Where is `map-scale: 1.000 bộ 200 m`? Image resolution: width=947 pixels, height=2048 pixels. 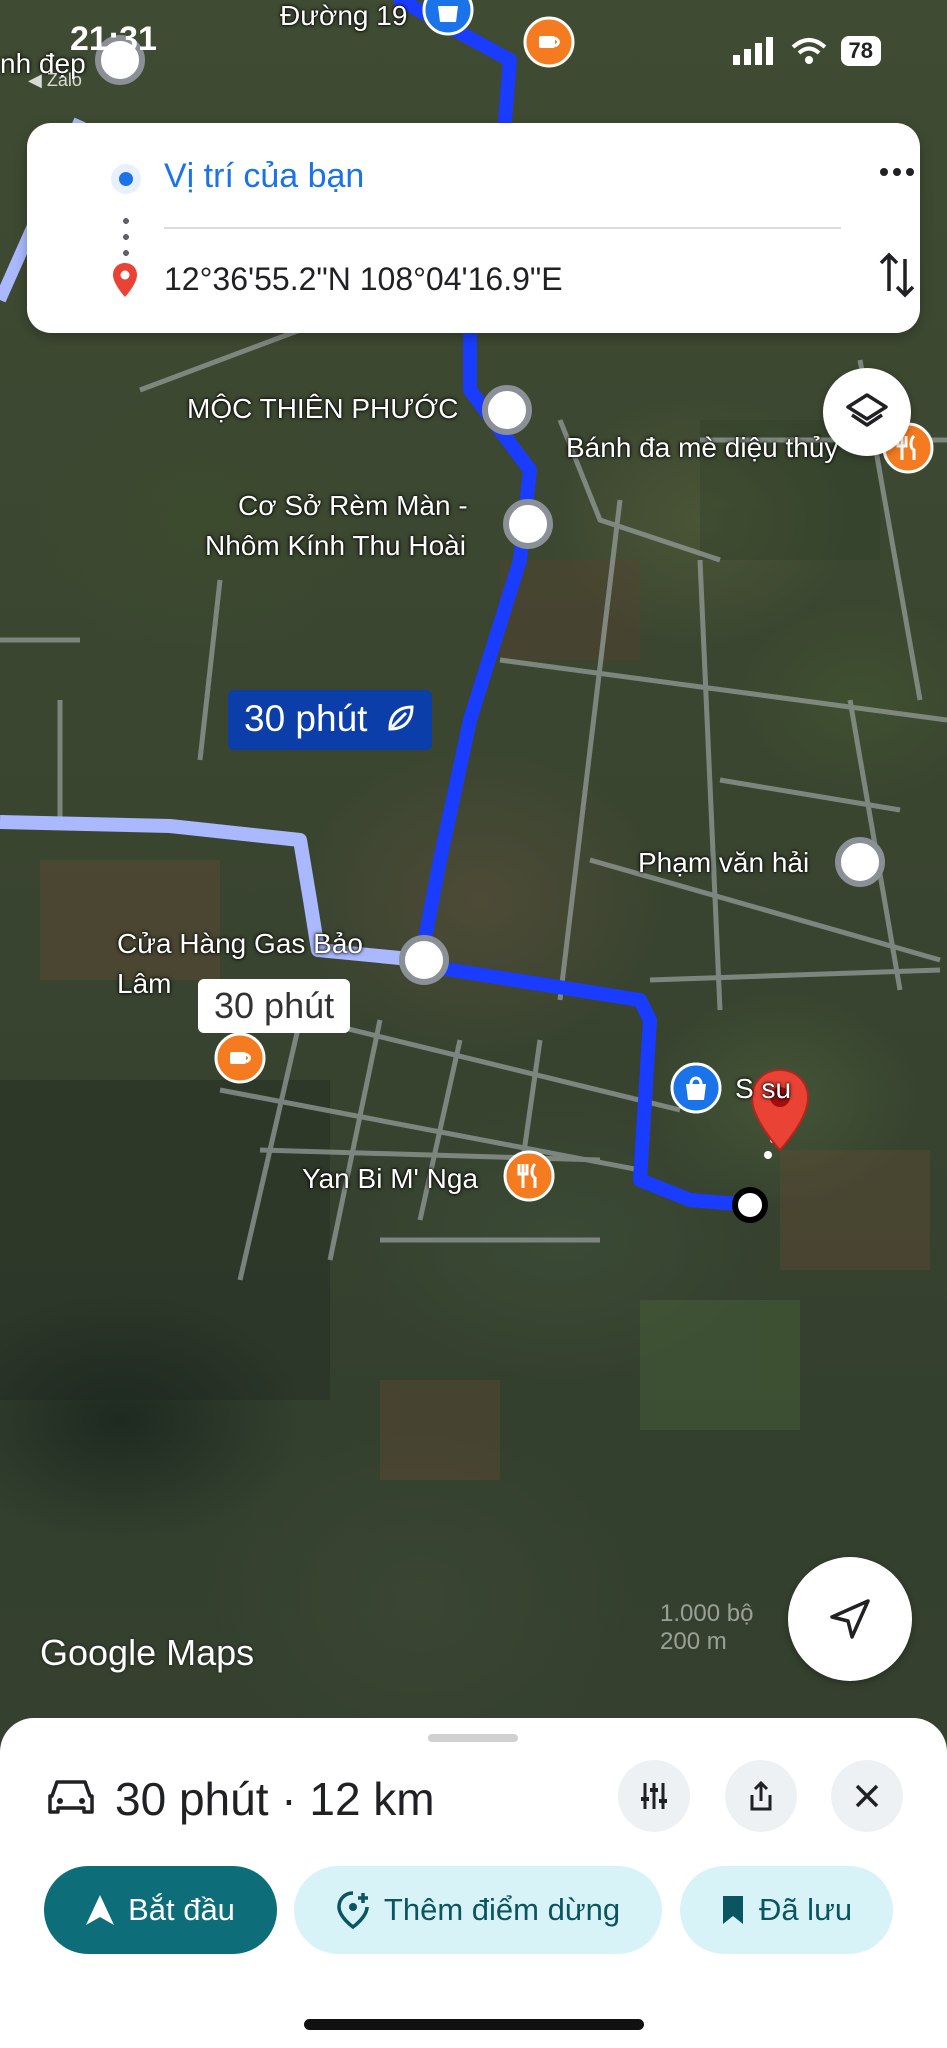 map-scale: 1.000 bộ 200 m is located at coordinates (706, 1628).